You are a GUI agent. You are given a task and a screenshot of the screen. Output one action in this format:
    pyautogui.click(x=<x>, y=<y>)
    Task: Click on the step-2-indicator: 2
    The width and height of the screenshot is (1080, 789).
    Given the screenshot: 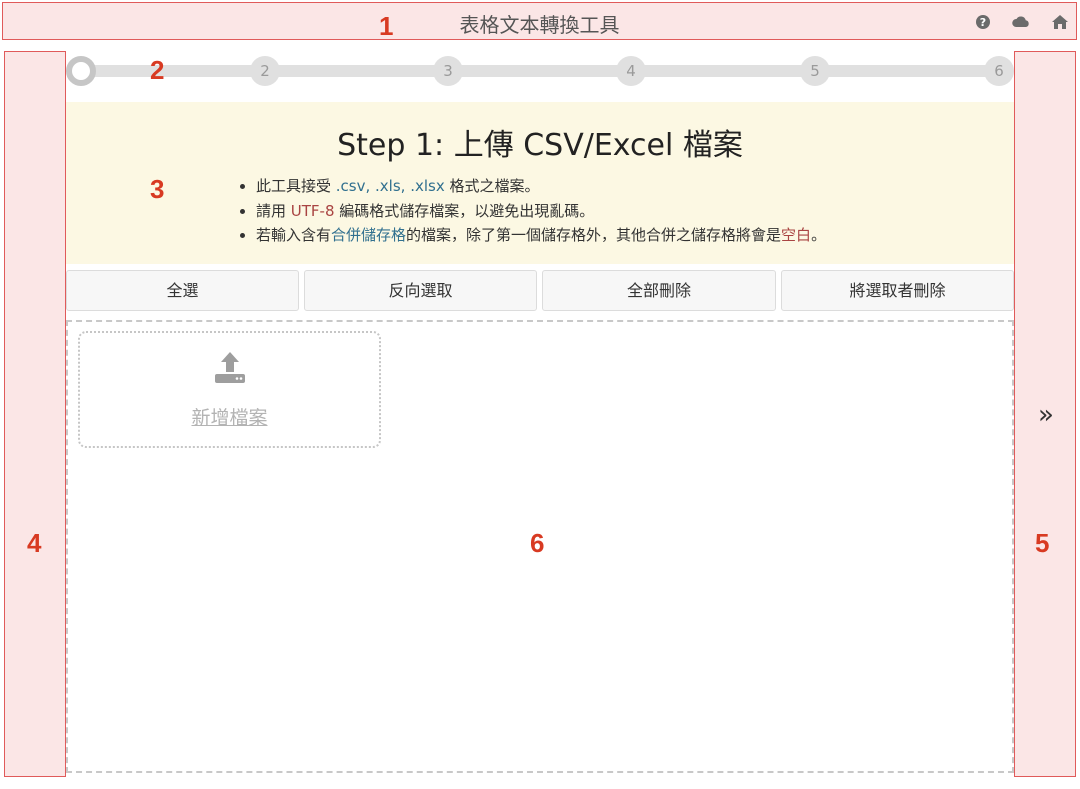 What is the action you would take?
    pyautogui.click(x=265, y=71)
    